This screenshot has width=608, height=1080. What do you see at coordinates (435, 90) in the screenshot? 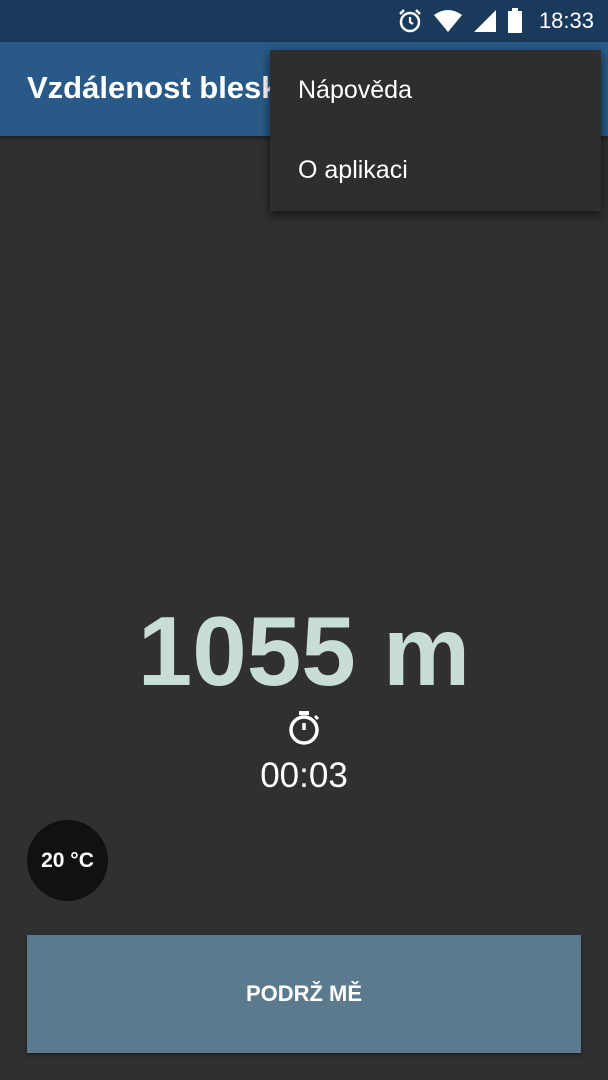
I see `menu-item-help: Nápověda` at bounding box center [435, 90].